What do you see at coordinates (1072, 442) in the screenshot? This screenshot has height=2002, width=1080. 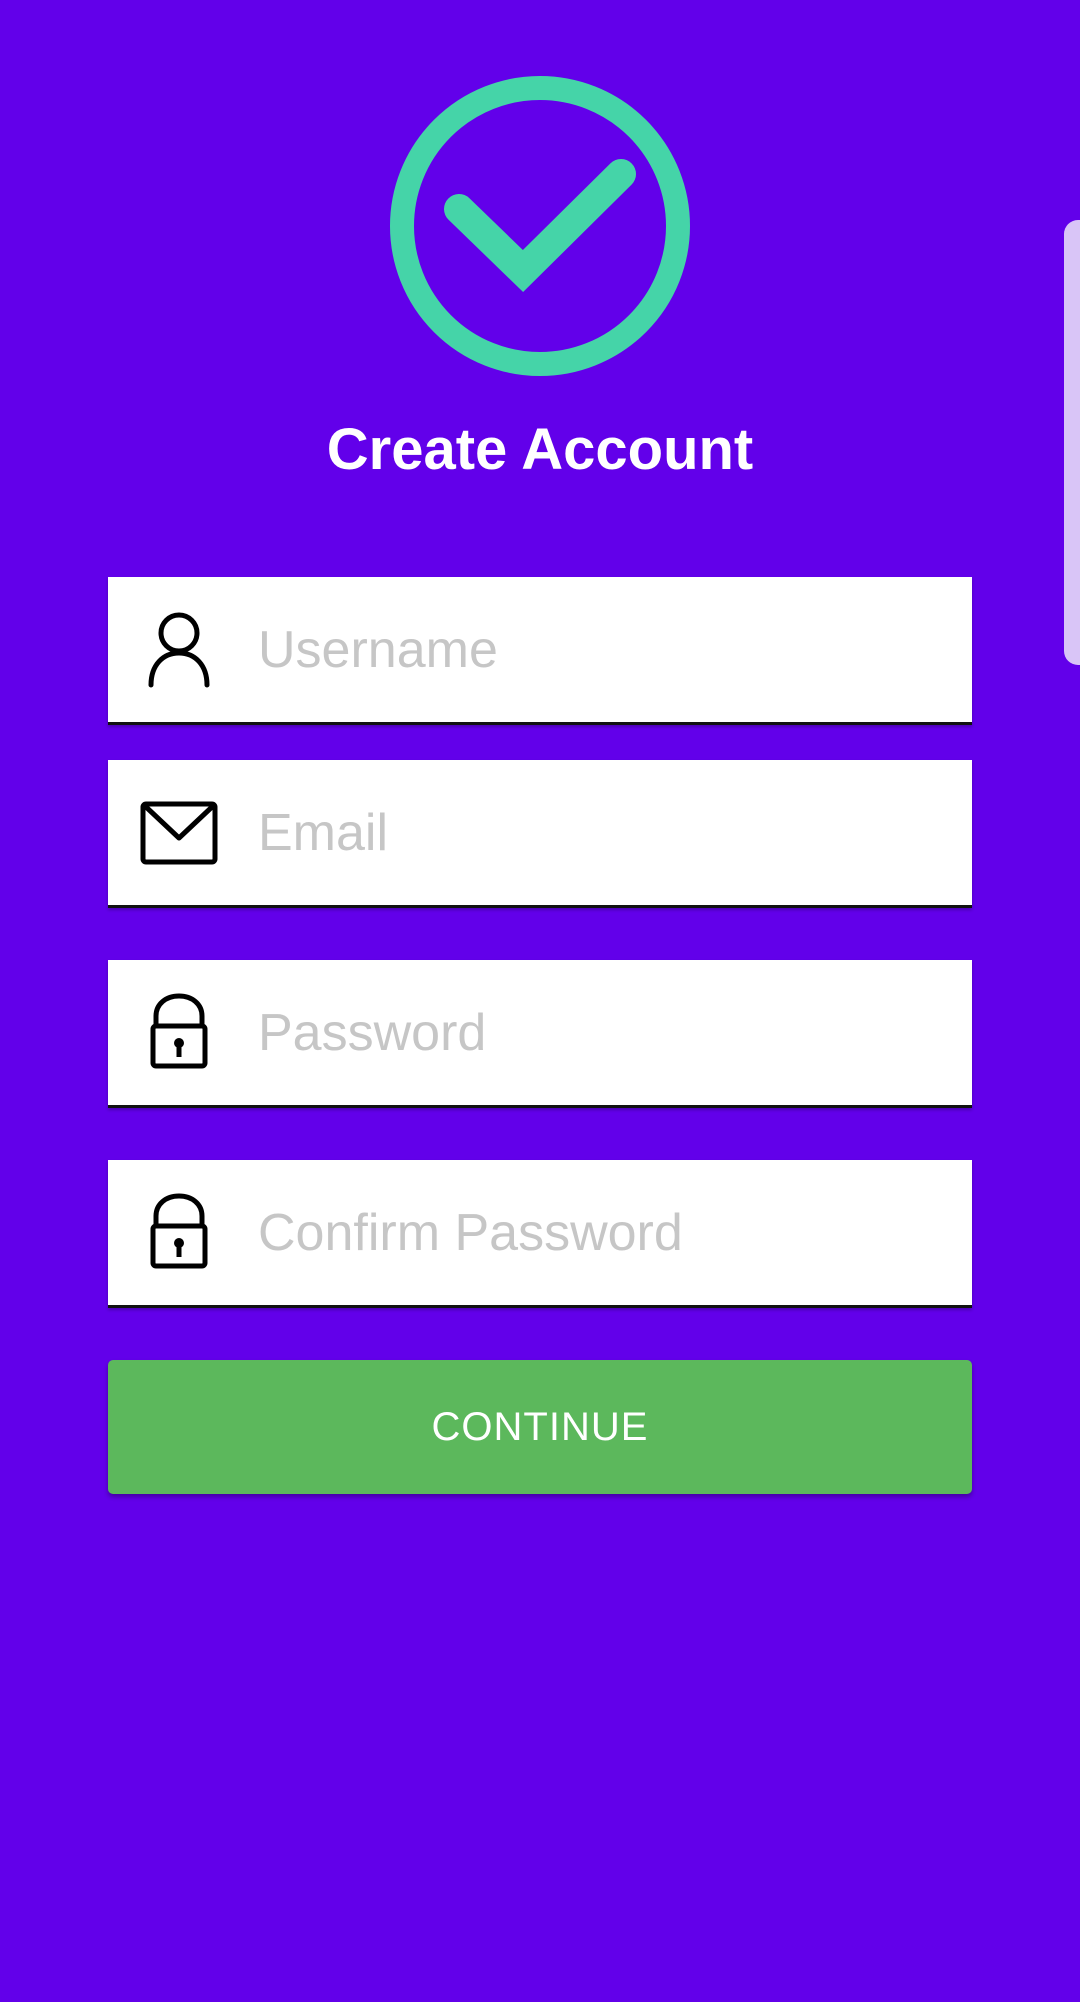 I see `edge-panel-handle` at bounding box center [1072, 442].